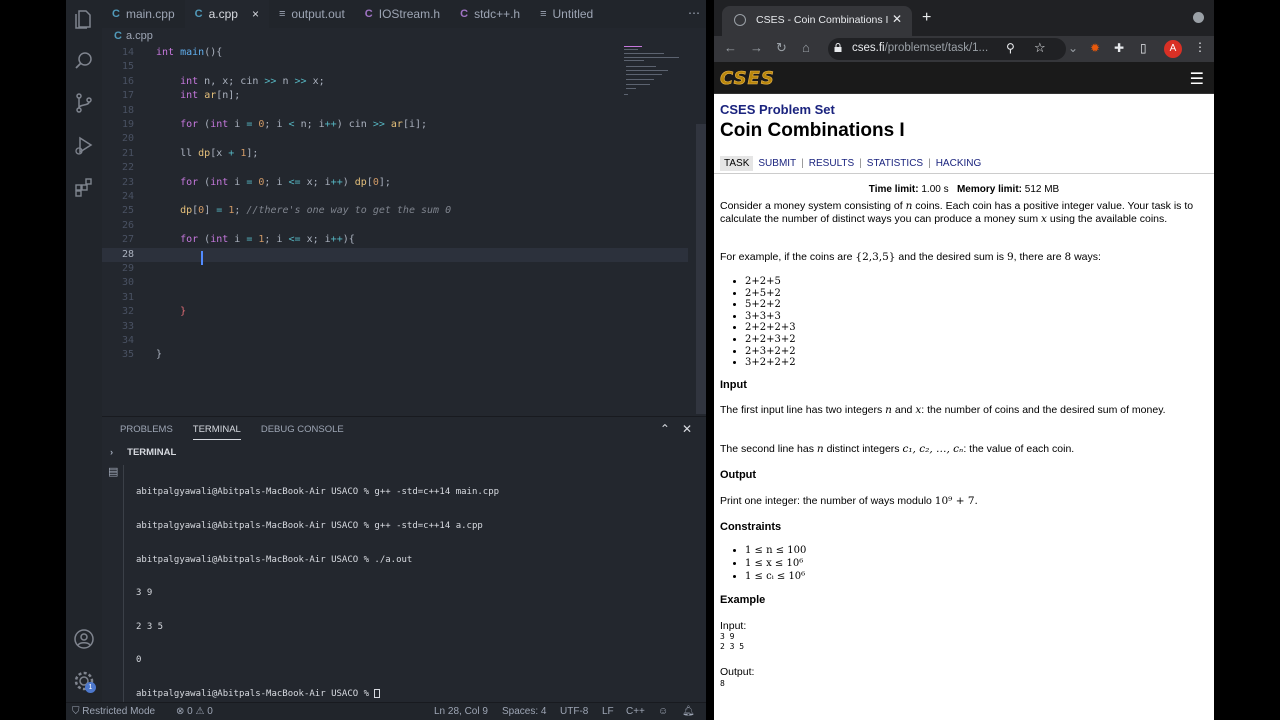  I want to click on lock-icon, so click(838, 47).